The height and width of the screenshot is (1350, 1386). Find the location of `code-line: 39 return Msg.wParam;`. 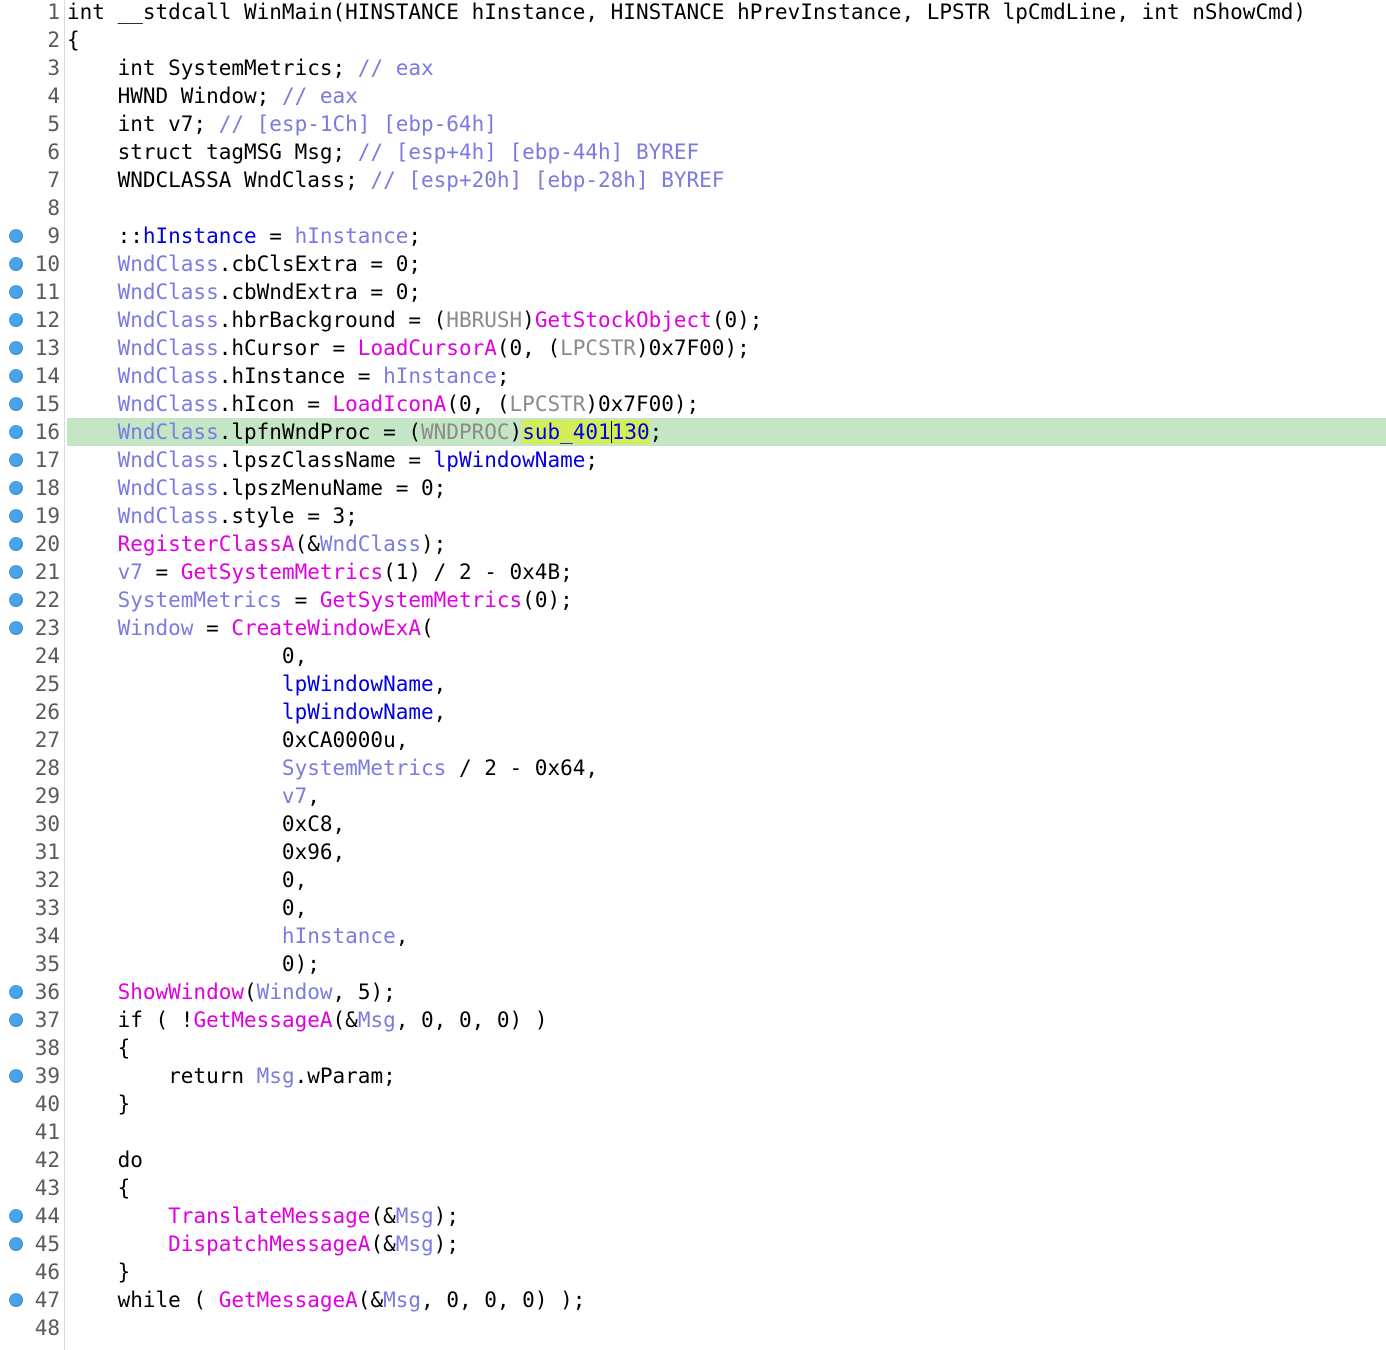

code-line: 39 return Msg.wParam; is located at coordinates (693, 1076).